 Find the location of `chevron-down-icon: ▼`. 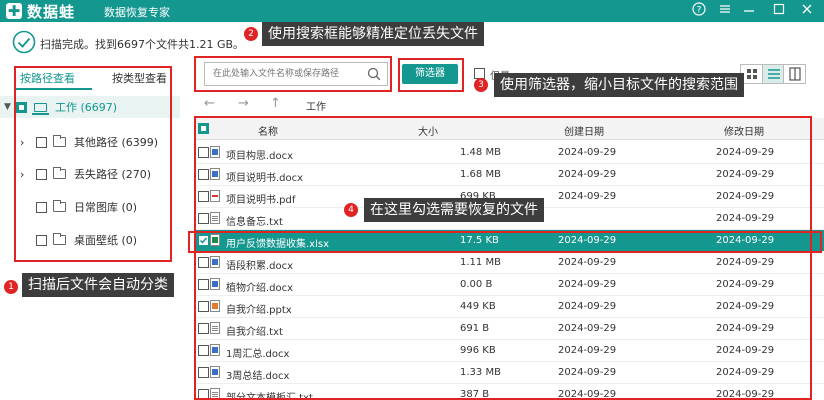

chevron-down-icon: ▼ is located at coordinates (9, 107).